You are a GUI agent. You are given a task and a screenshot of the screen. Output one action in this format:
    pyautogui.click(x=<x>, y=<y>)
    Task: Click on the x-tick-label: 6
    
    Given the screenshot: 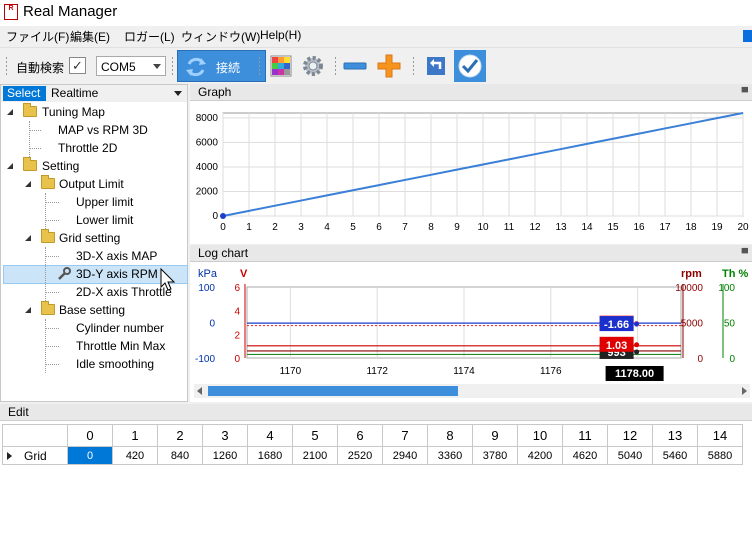 What is the action you would take?
    pyautogui.click(x=379, y=227)
    